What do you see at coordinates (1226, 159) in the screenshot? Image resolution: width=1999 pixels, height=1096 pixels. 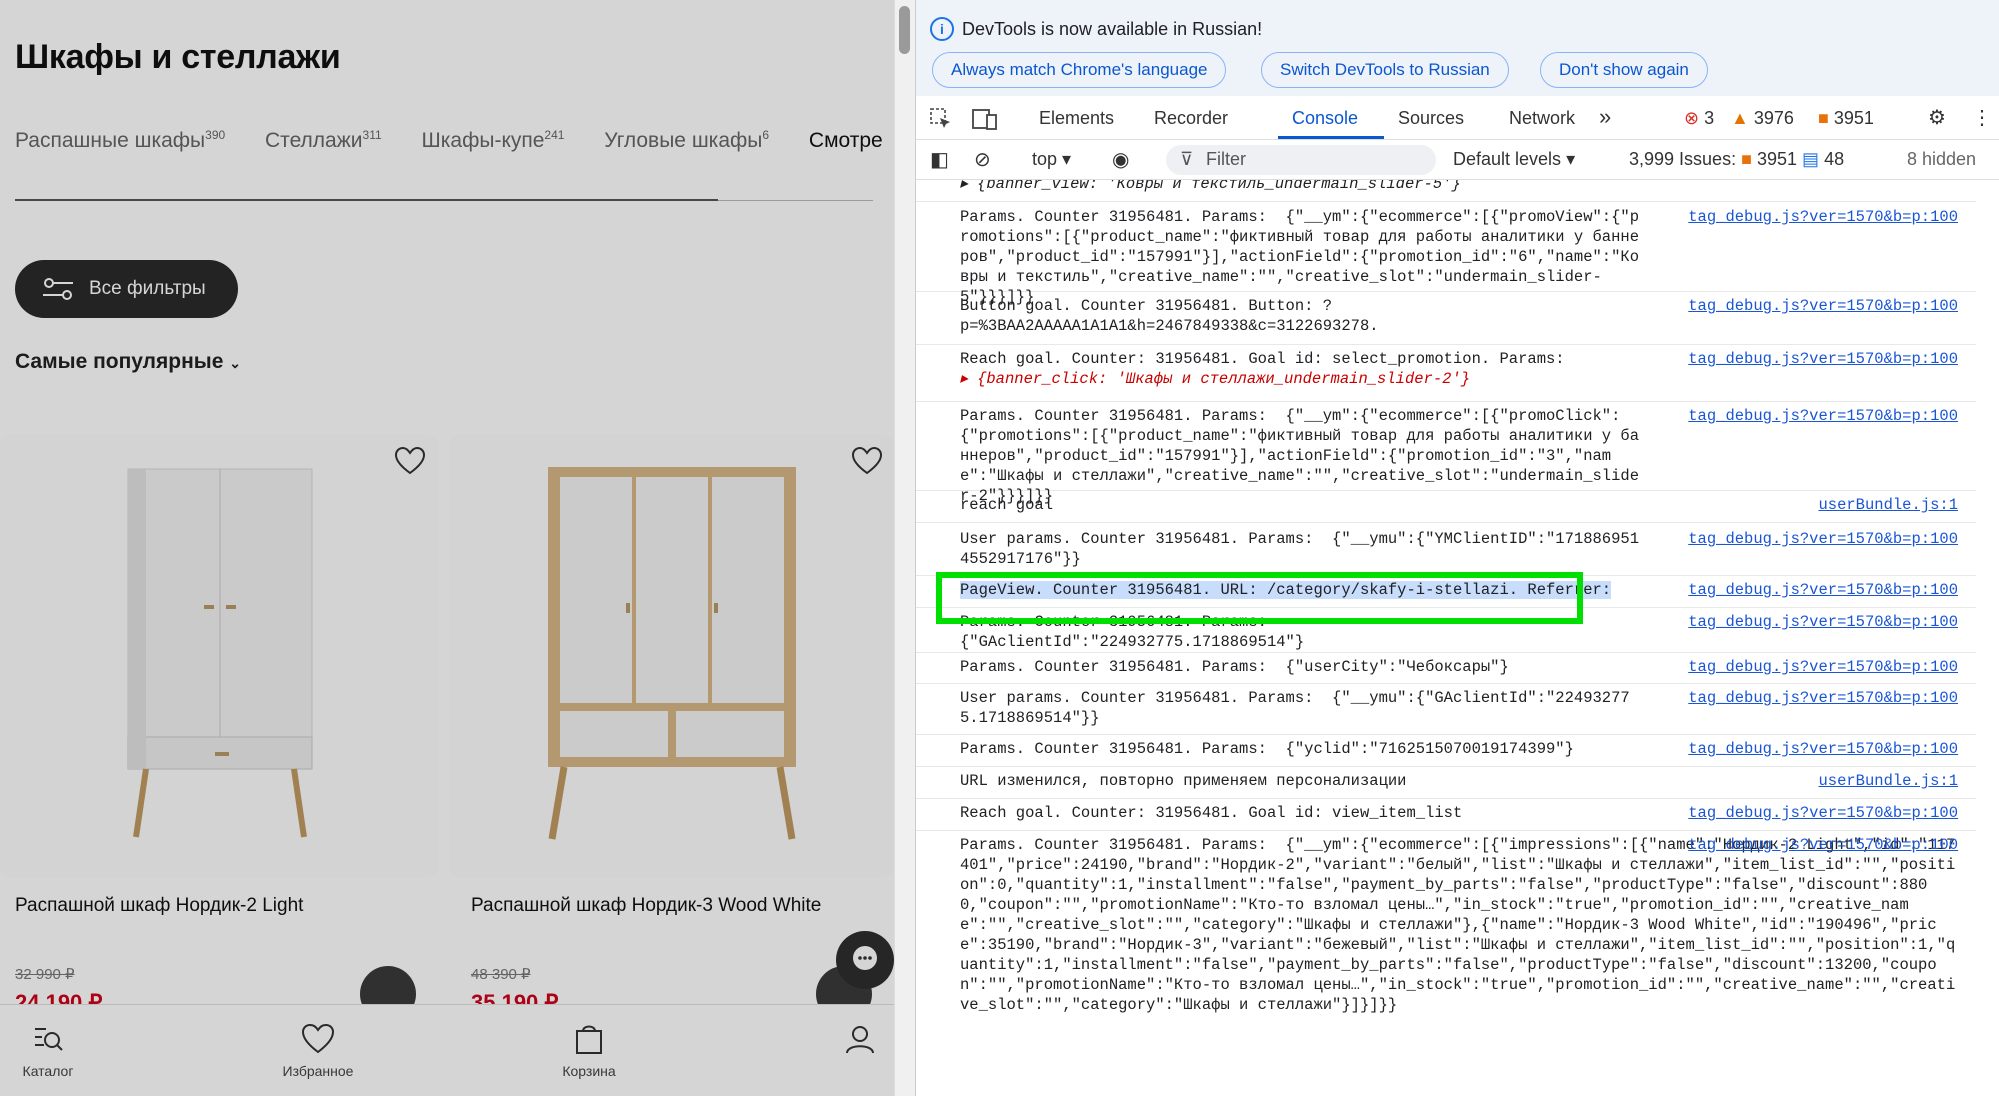 I see `filter-placeholder: Filter` at bounding box center [1226, 159].